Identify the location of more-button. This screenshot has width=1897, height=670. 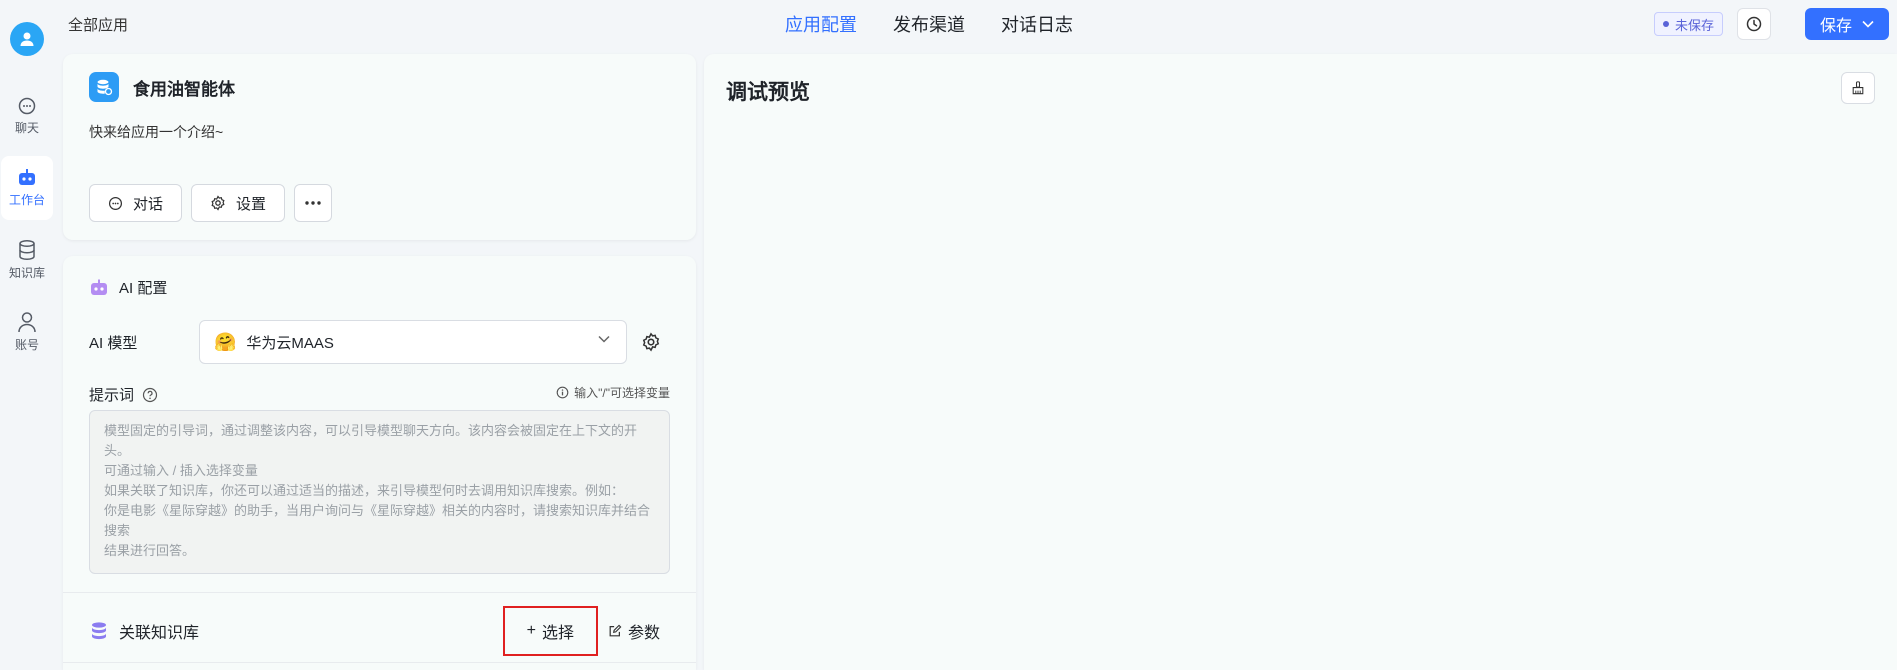
(313, 203).